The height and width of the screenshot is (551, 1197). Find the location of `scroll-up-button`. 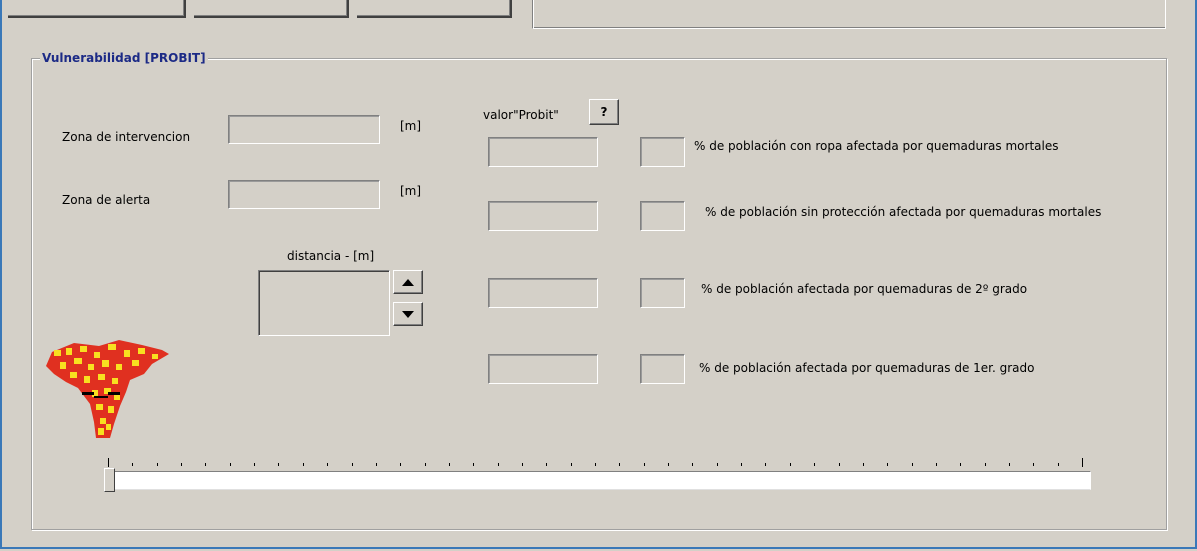

scroll-up-button is located at coordinates (408, 282).